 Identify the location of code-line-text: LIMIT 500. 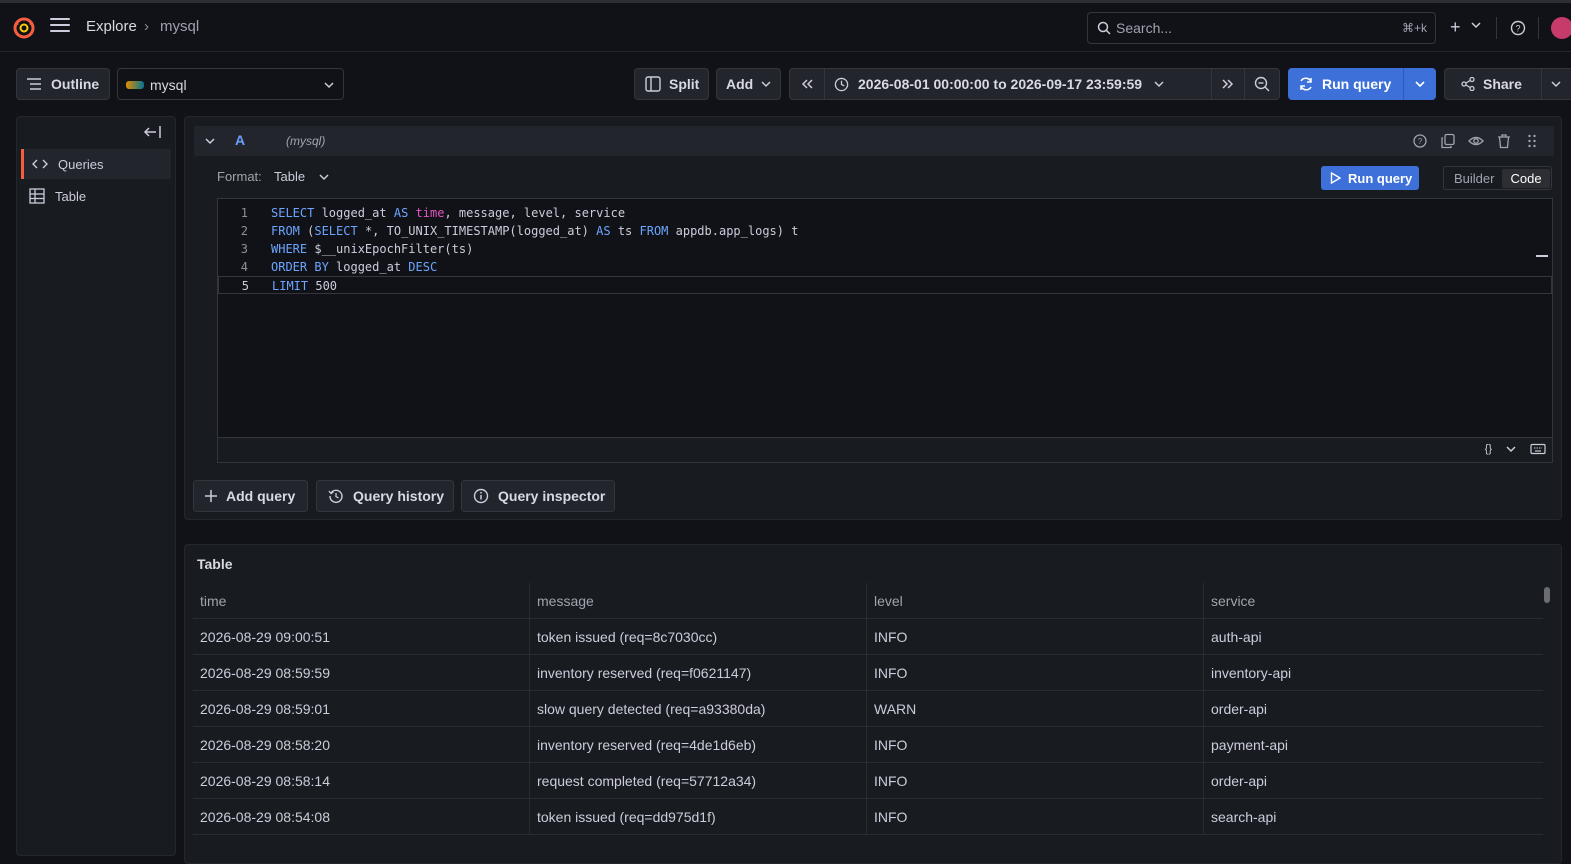
(305, 286).